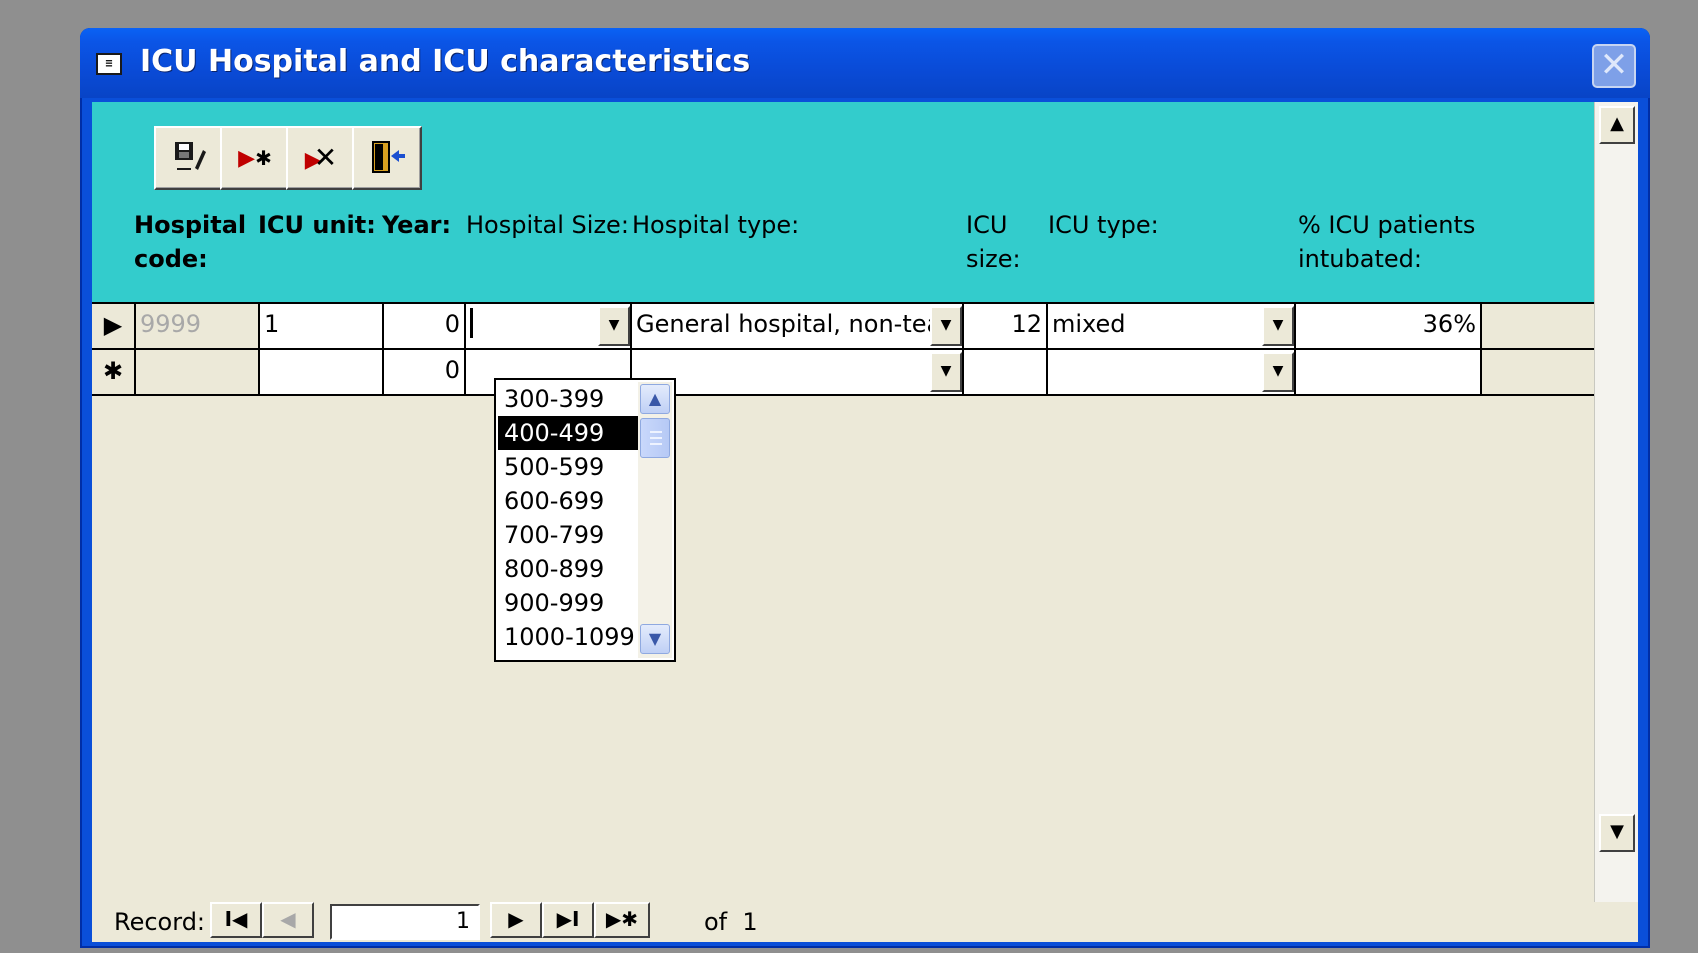 The image size is (1698, 953). Describe the element at coordinates (716, 922) in the screenshot. I see `of-label: of` at that location.